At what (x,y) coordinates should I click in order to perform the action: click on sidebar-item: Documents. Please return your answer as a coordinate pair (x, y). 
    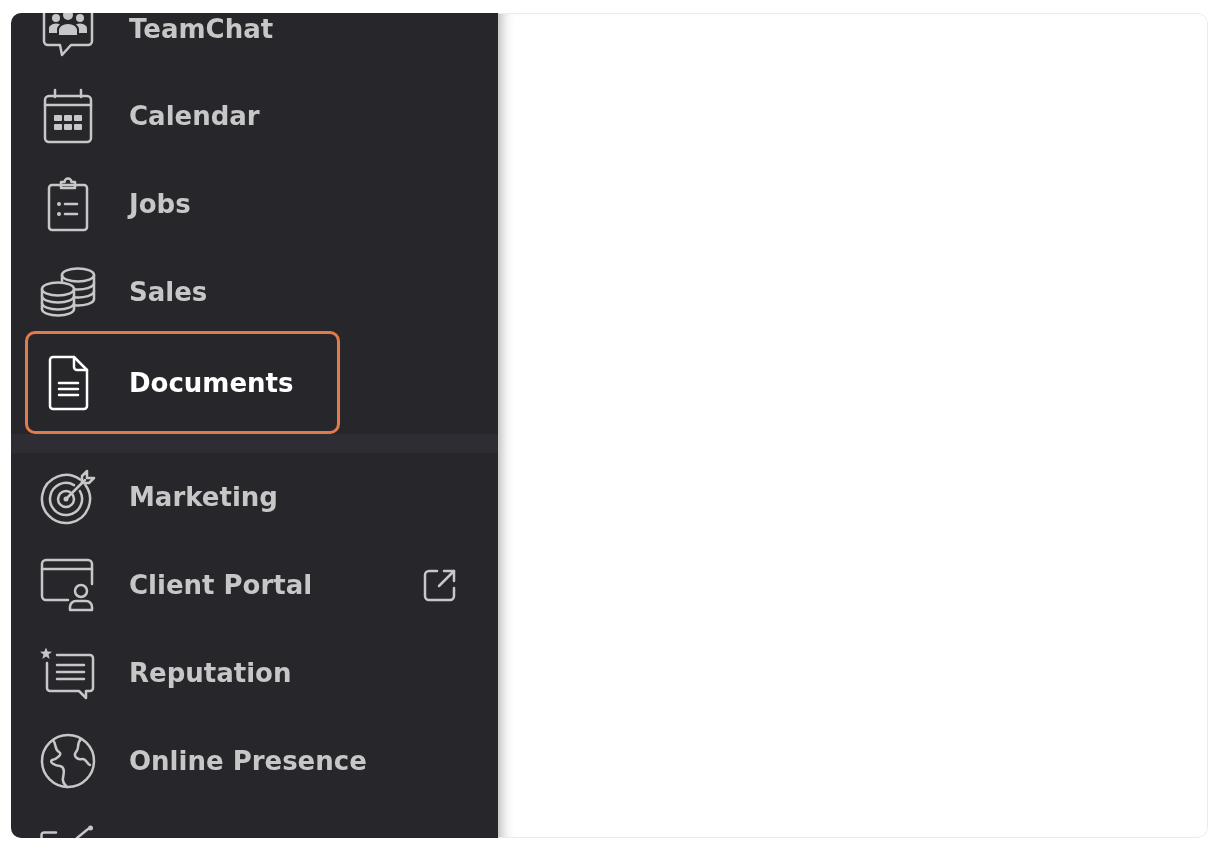
    Looking at the image, I should click on (182, 382).